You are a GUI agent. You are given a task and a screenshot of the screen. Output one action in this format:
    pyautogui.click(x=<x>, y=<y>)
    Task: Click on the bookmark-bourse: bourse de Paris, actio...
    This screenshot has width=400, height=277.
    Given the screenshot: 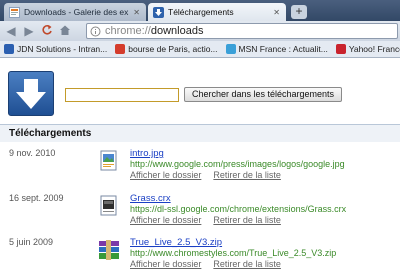 What is the action you would take?
    pyautogui.click(x=166, y=49)
    